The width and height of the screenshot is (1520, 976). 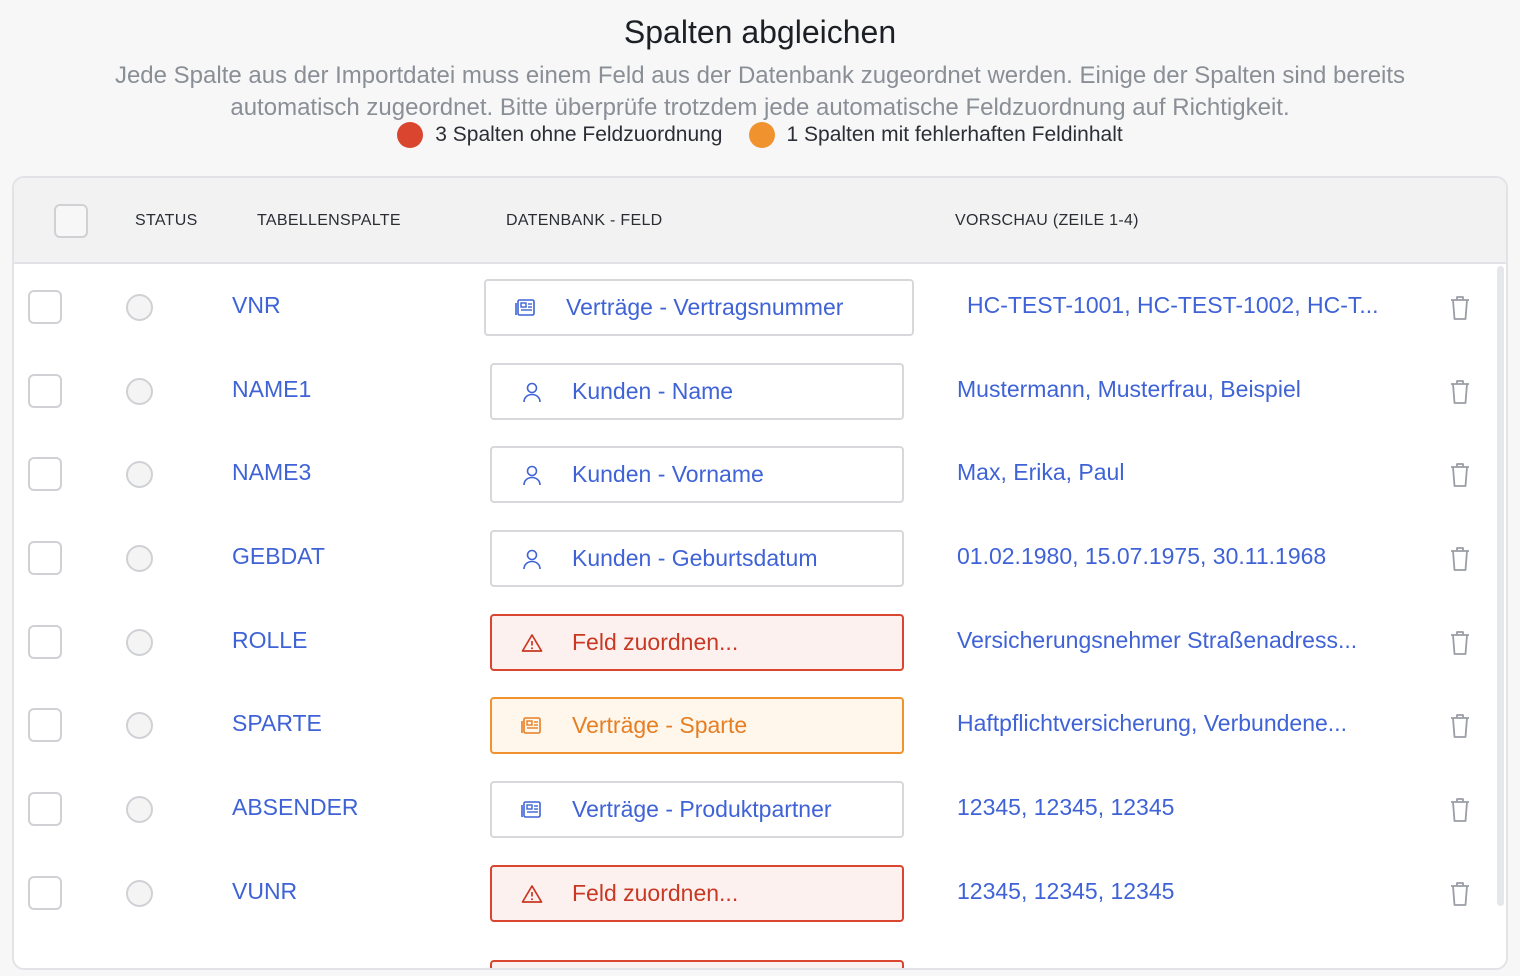 I want to click on field-select: Kunden - Geburtsdatum, so click(x=697, y=558).